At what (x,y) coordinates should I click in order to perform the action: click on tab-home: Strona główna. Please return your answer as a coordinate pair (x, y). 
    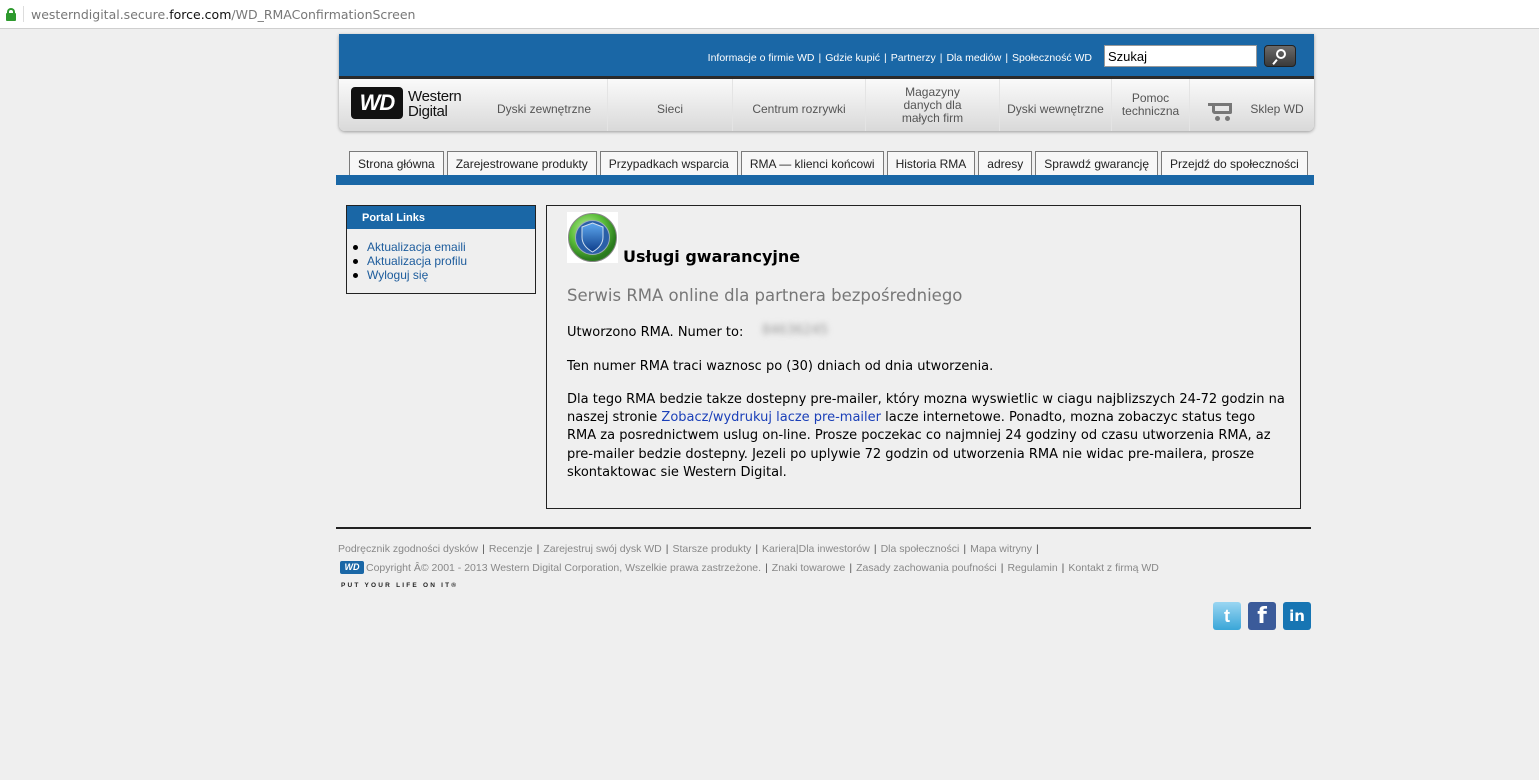
    Looking at the image, I should click on (396, 163).